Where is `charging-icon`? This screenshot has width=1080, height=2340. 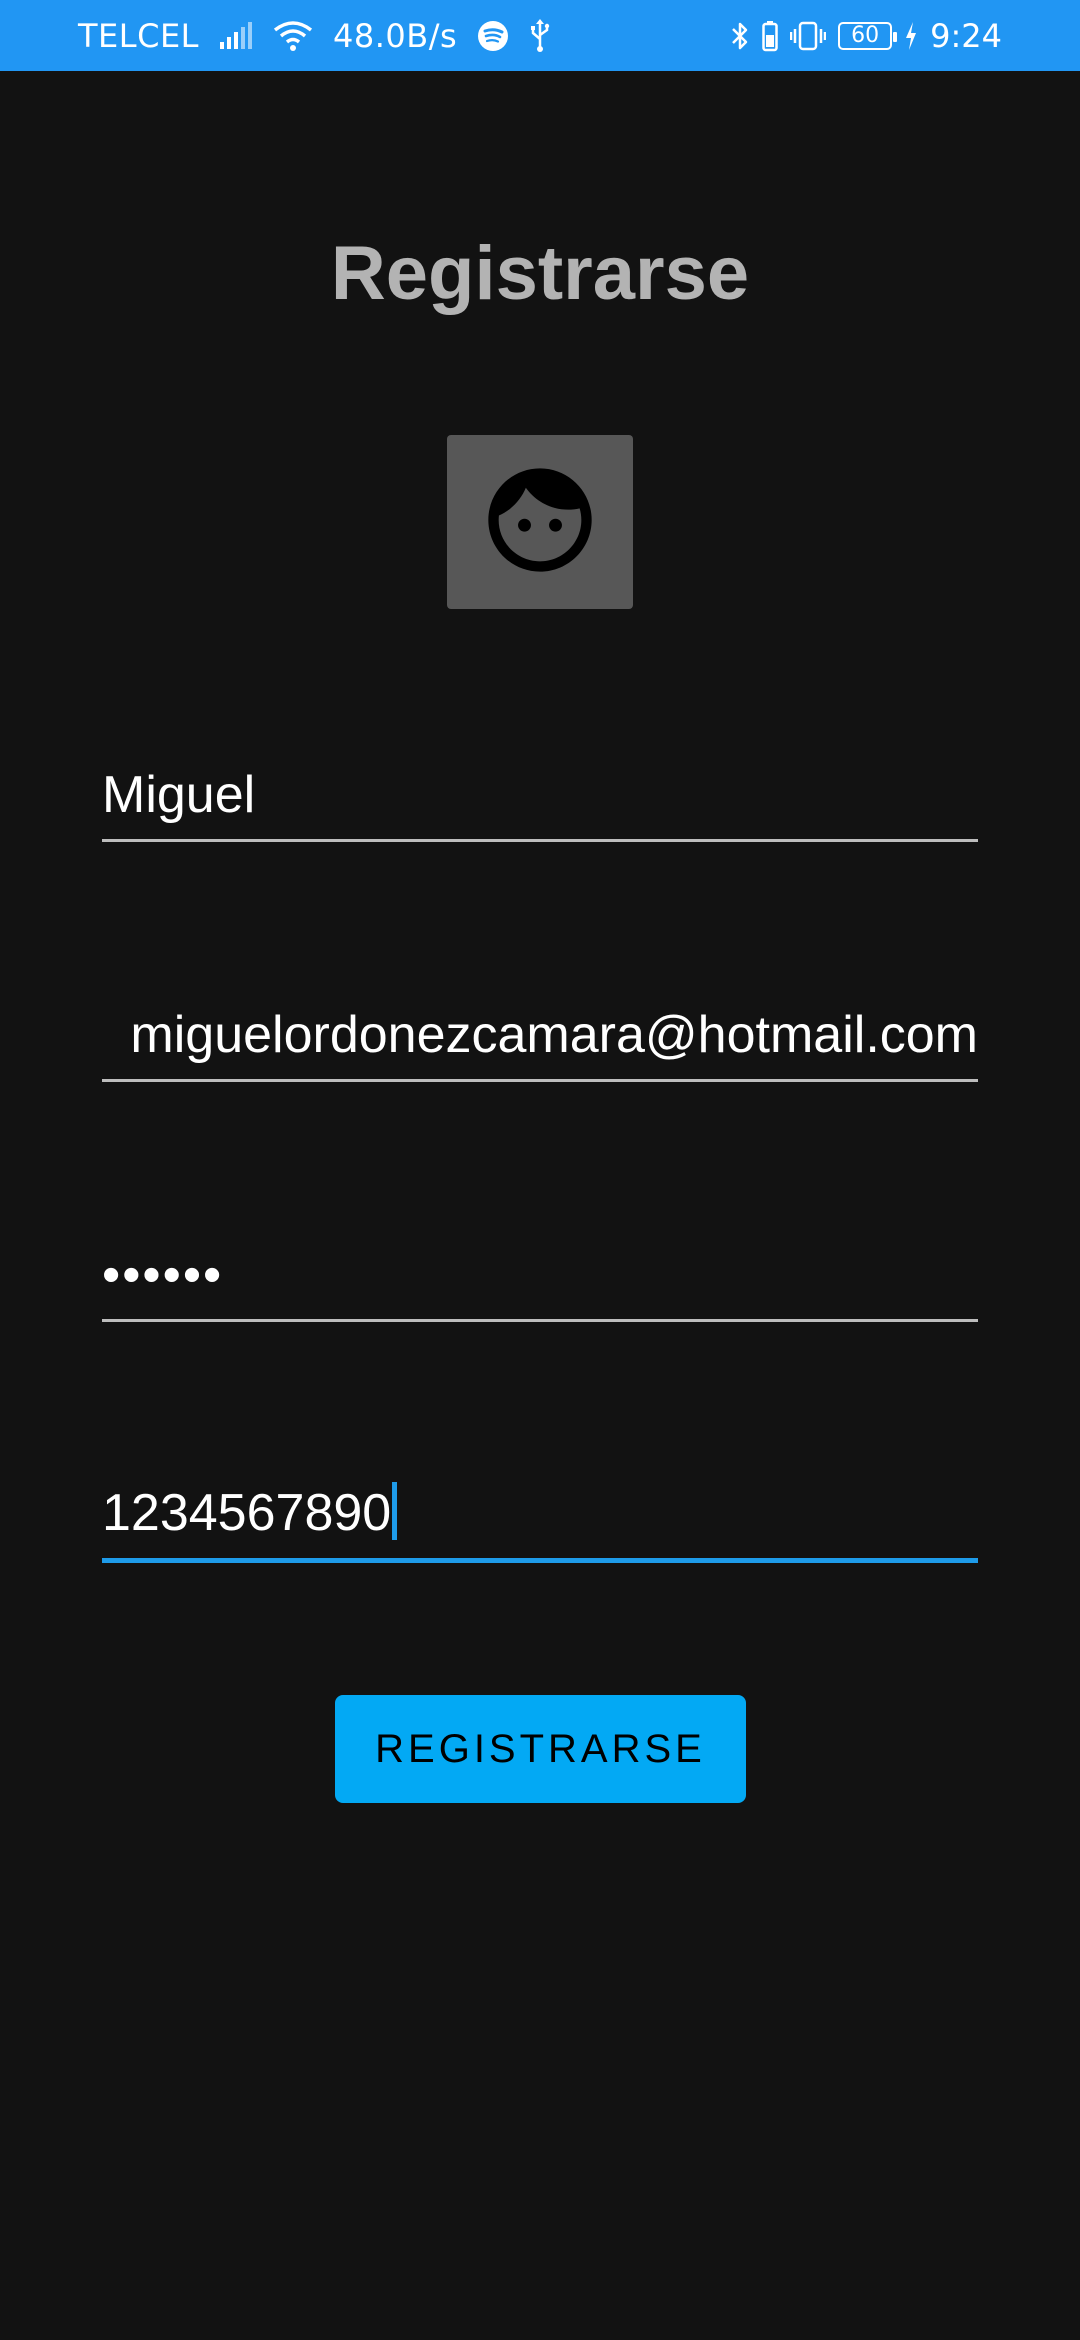 charging-icon is located at coordinates (911, 36).